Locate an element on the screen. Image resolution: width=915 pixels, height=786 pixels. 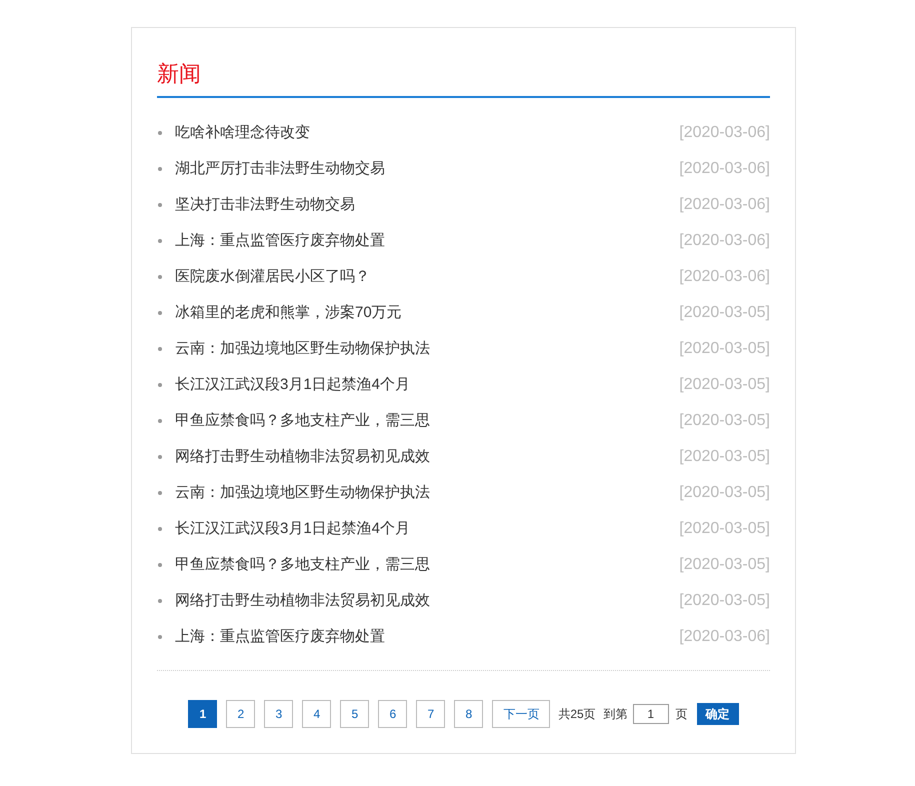
section-title: 新闻 is located at coordinates (179, 73).